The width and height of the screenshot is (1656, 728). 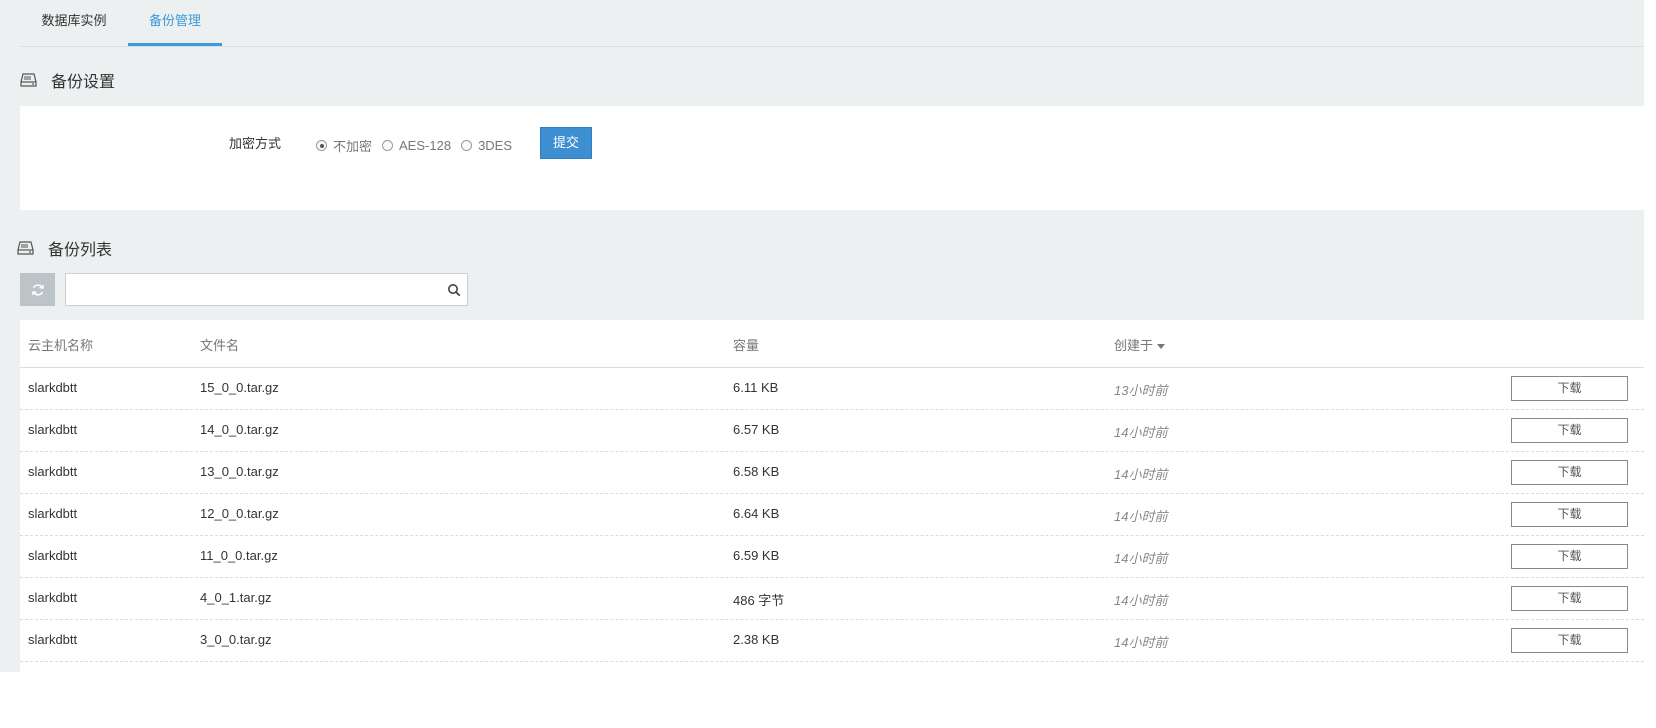 I want to click on backup-settings-header: 备份设置, so click(x=67, y=80).